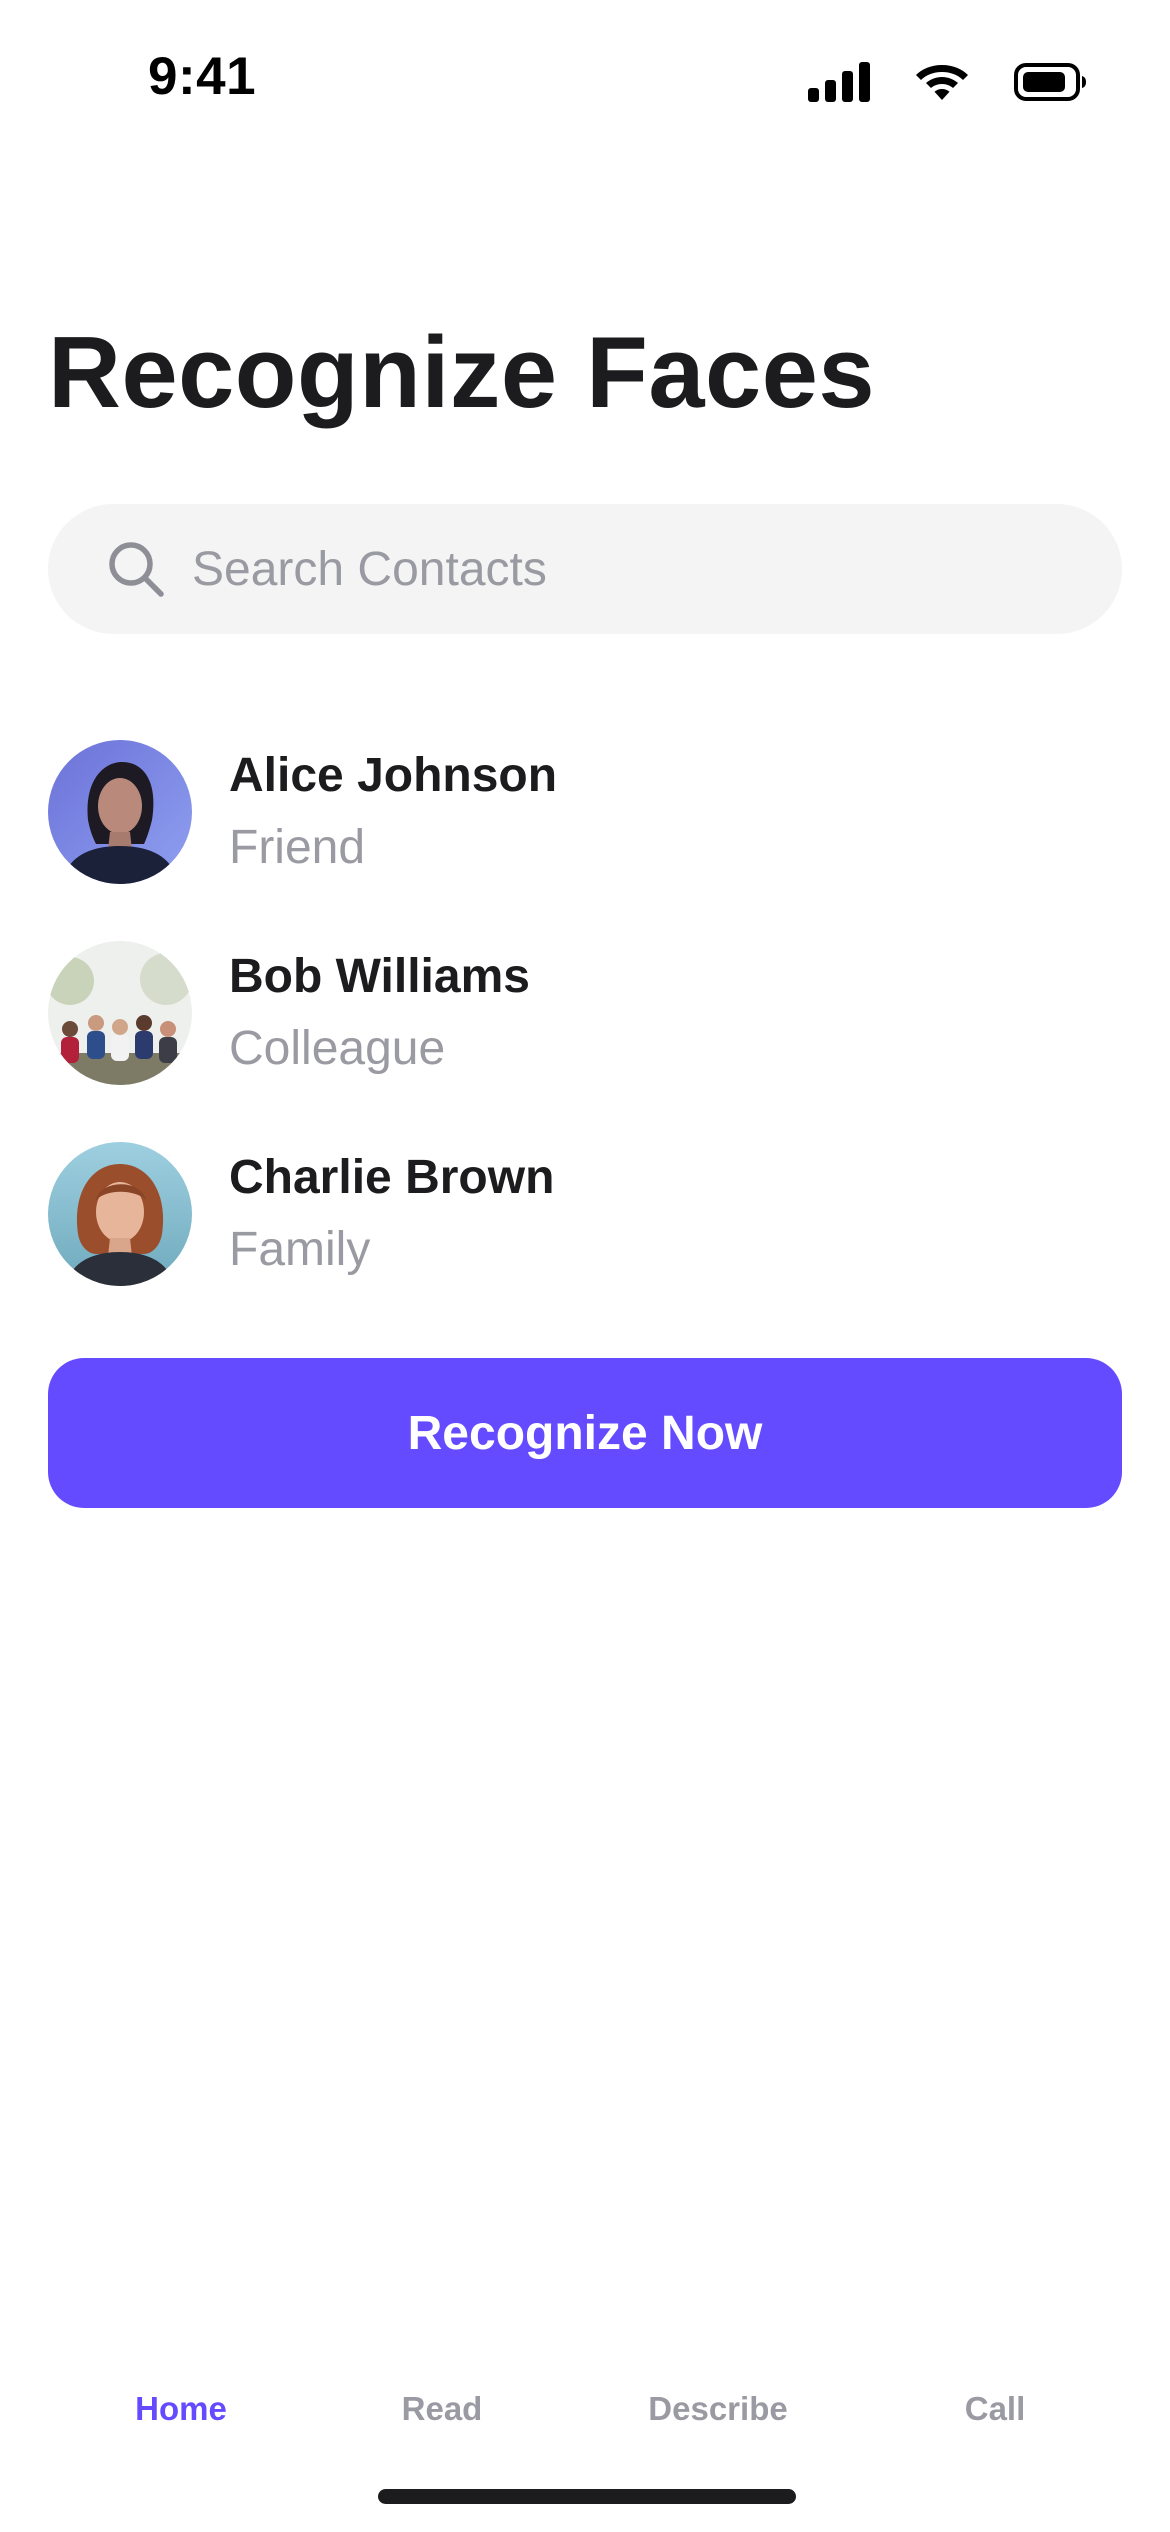 This screenshot has height=2532, width=1170. What do you see at coordinates (379, 977) in the screenshot?
I see `contact-name: Bob Williams` at bounding box center [379, 977].